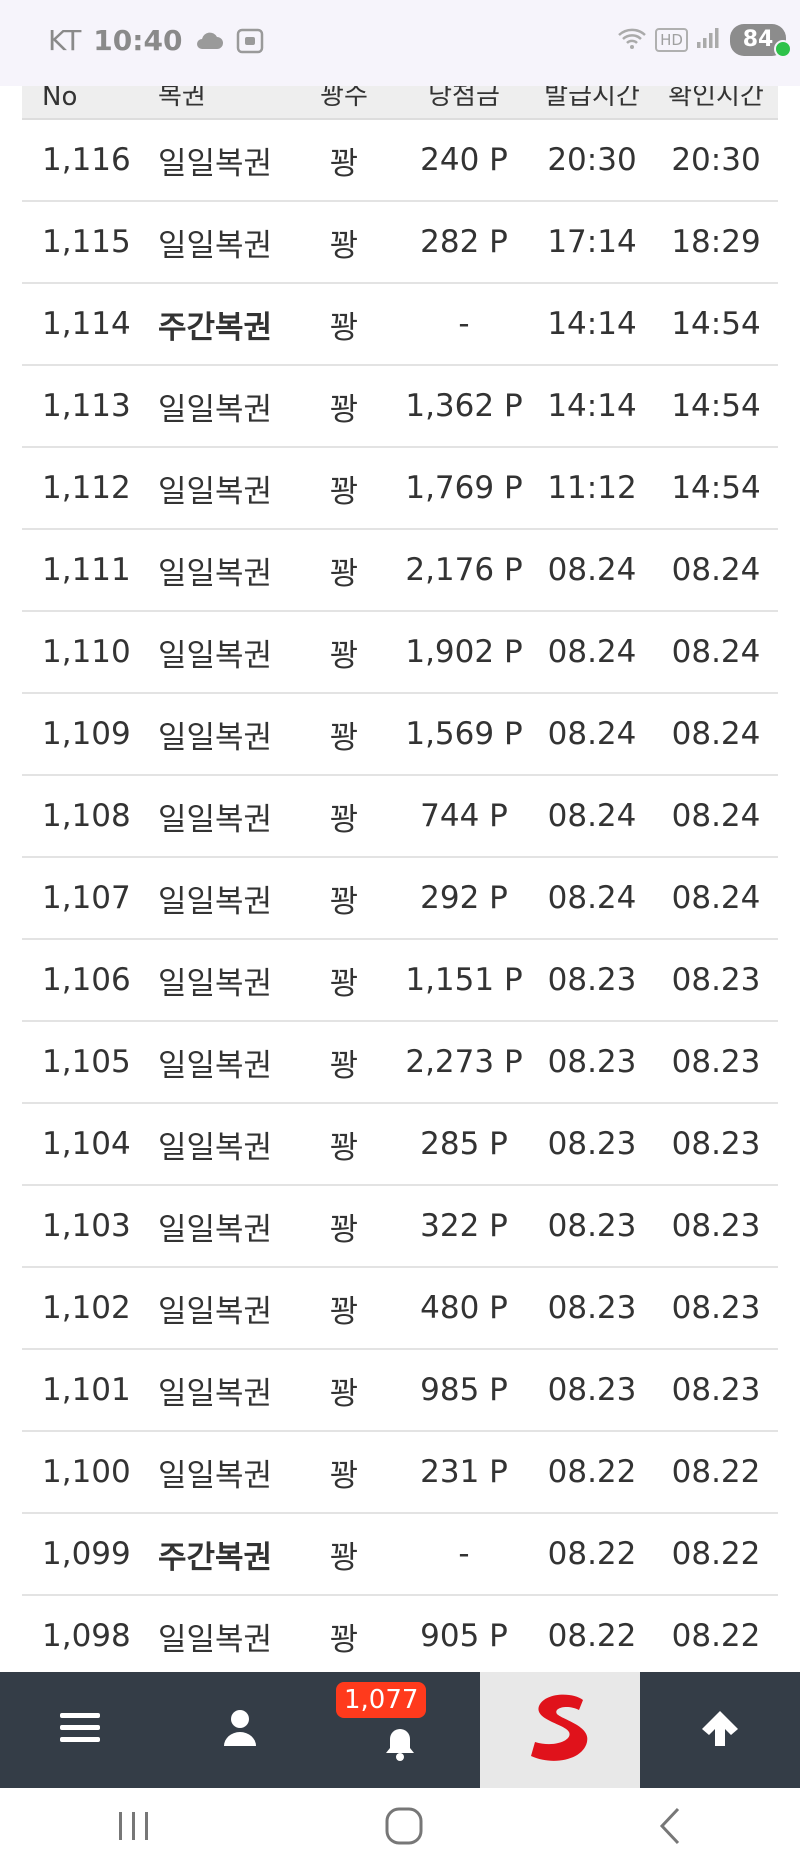 This screenshot has width=800, height=1867. Describe the element at coordinates (86, 160) in the screenshot. I see `row-number: 1,116` at that location.